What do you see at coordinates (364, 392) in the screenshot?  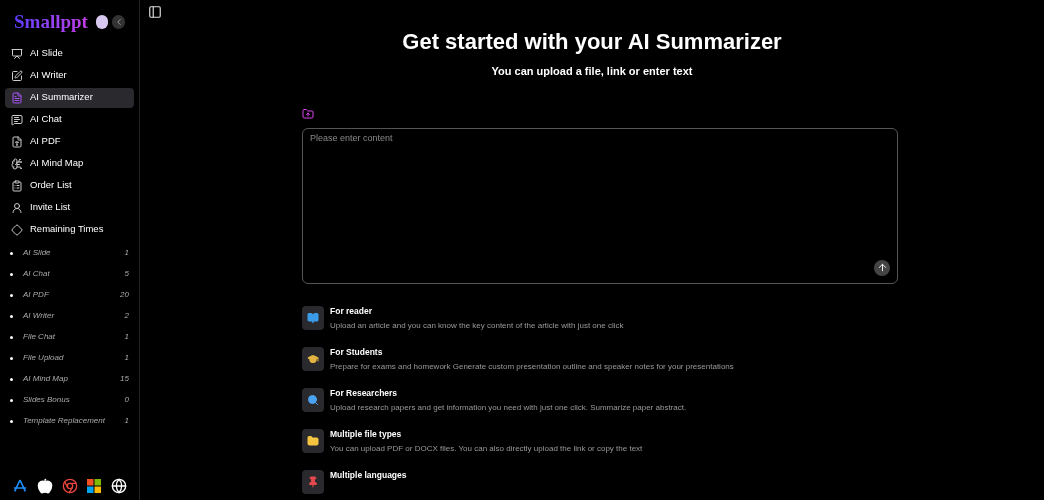 I see `feature-title: For Researchers` at bounding box center [364, 392].